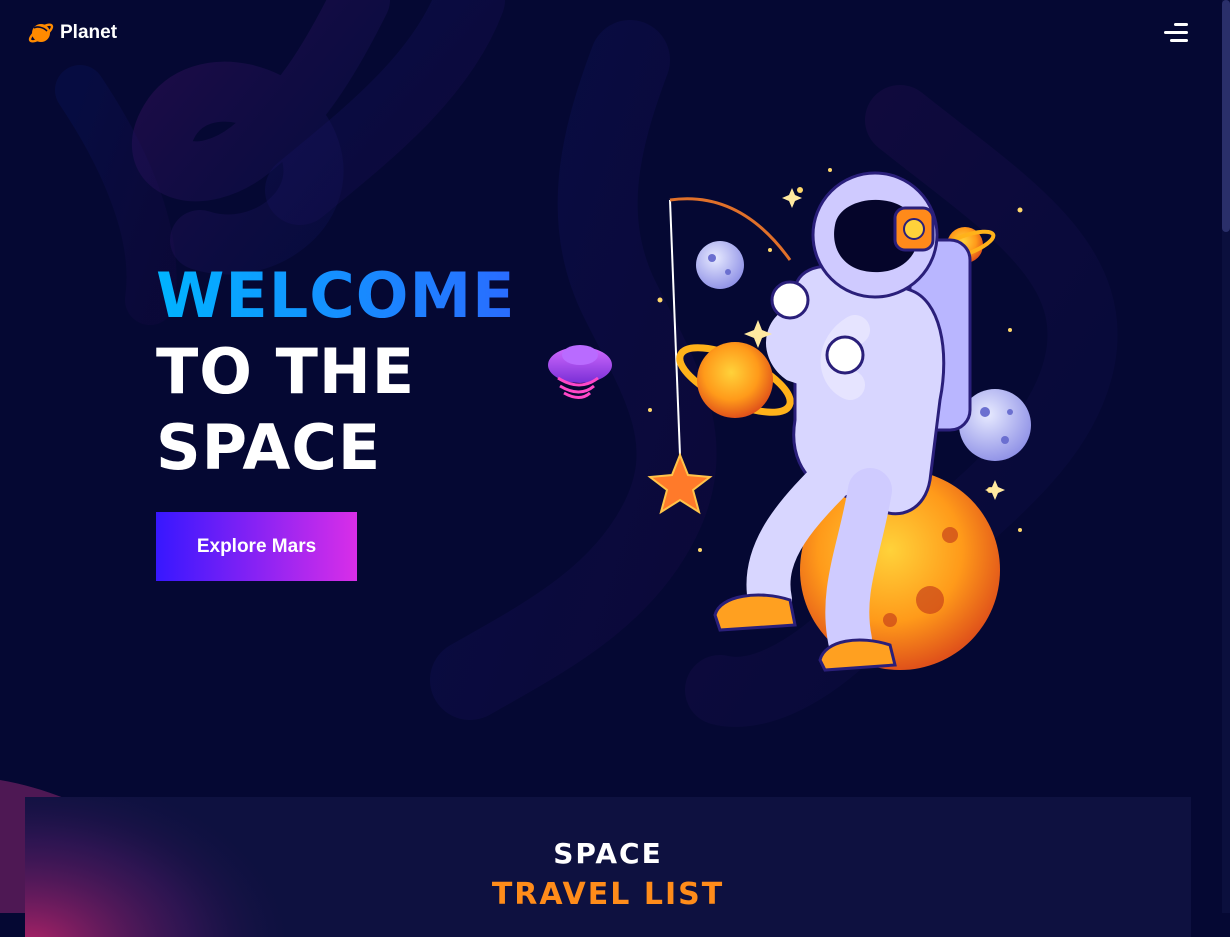  Describe the element at coordinates (1176, 33) in the screenshot. I see `hamburger-menu-icon` at that location.